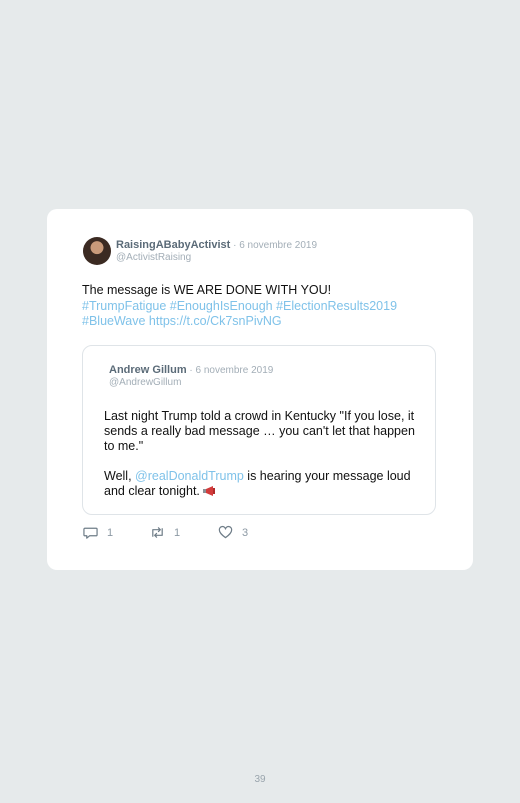 This screenshot has height=803, width=520. I want to click on quoted-tweet-header: Andrew Gillum · 6 novembre 2019, so click(191, 370).